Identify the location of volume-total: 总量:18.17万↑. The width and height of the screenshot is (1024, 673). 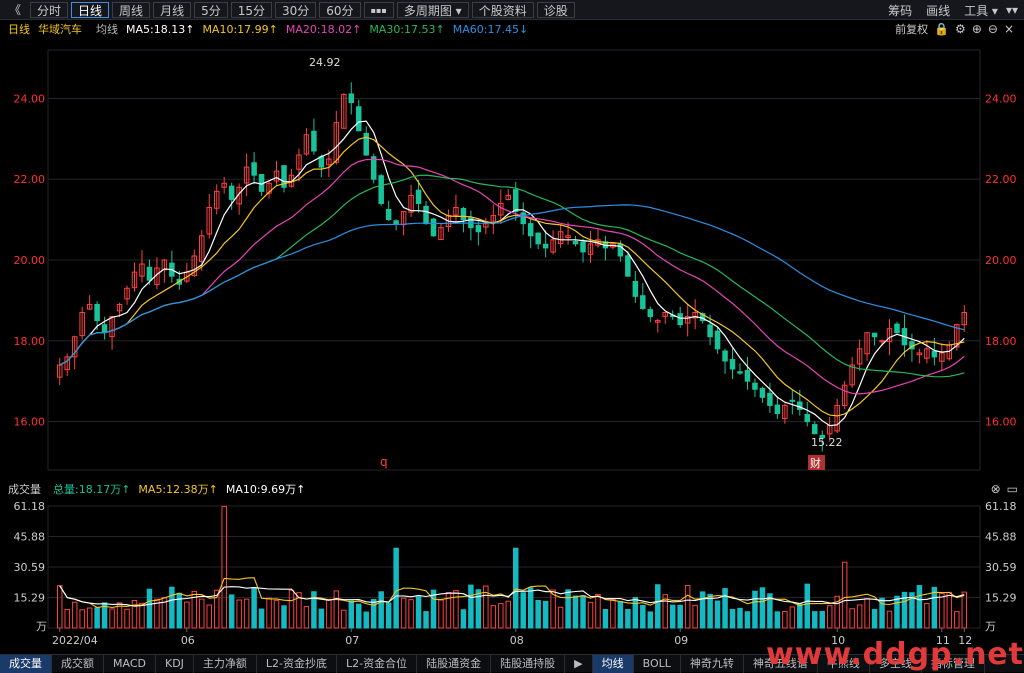
(92, 489).